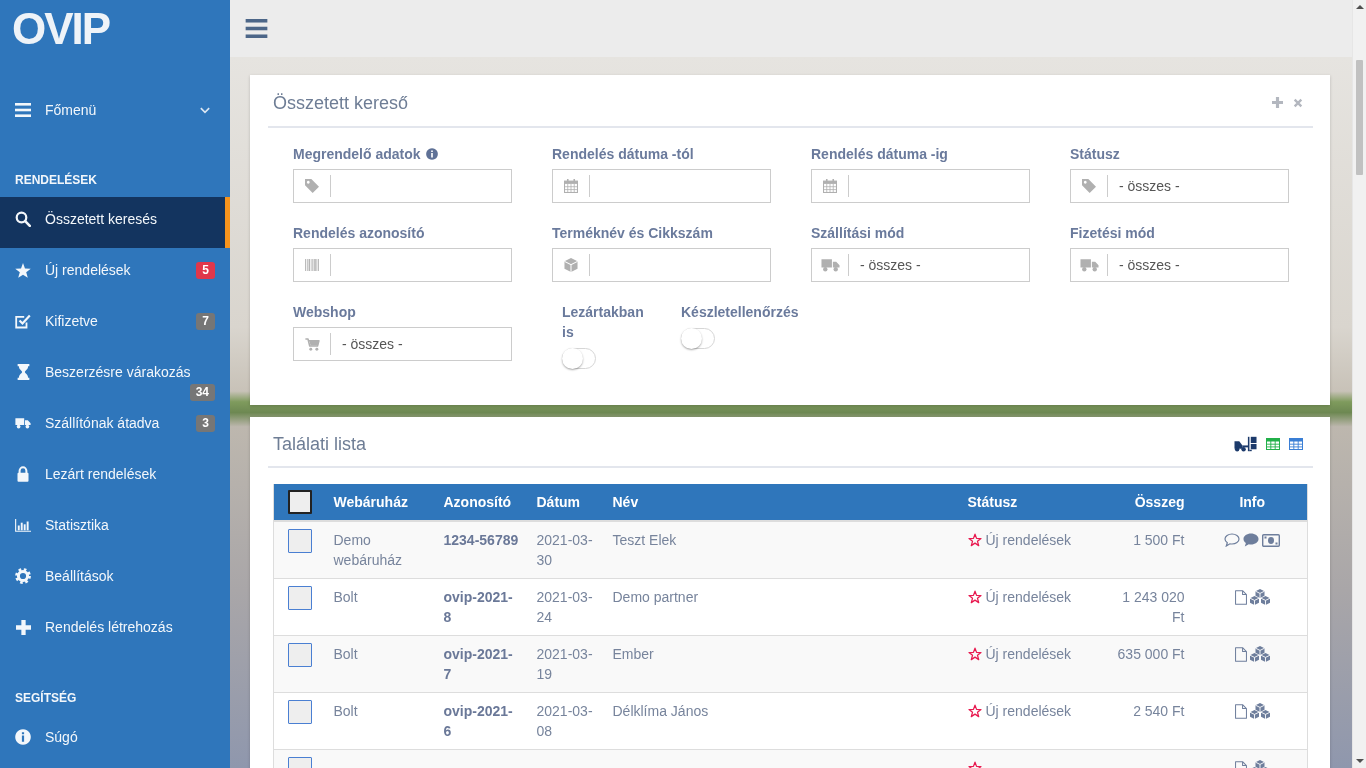  I want to click on barcode-icon, so click(312, 265).